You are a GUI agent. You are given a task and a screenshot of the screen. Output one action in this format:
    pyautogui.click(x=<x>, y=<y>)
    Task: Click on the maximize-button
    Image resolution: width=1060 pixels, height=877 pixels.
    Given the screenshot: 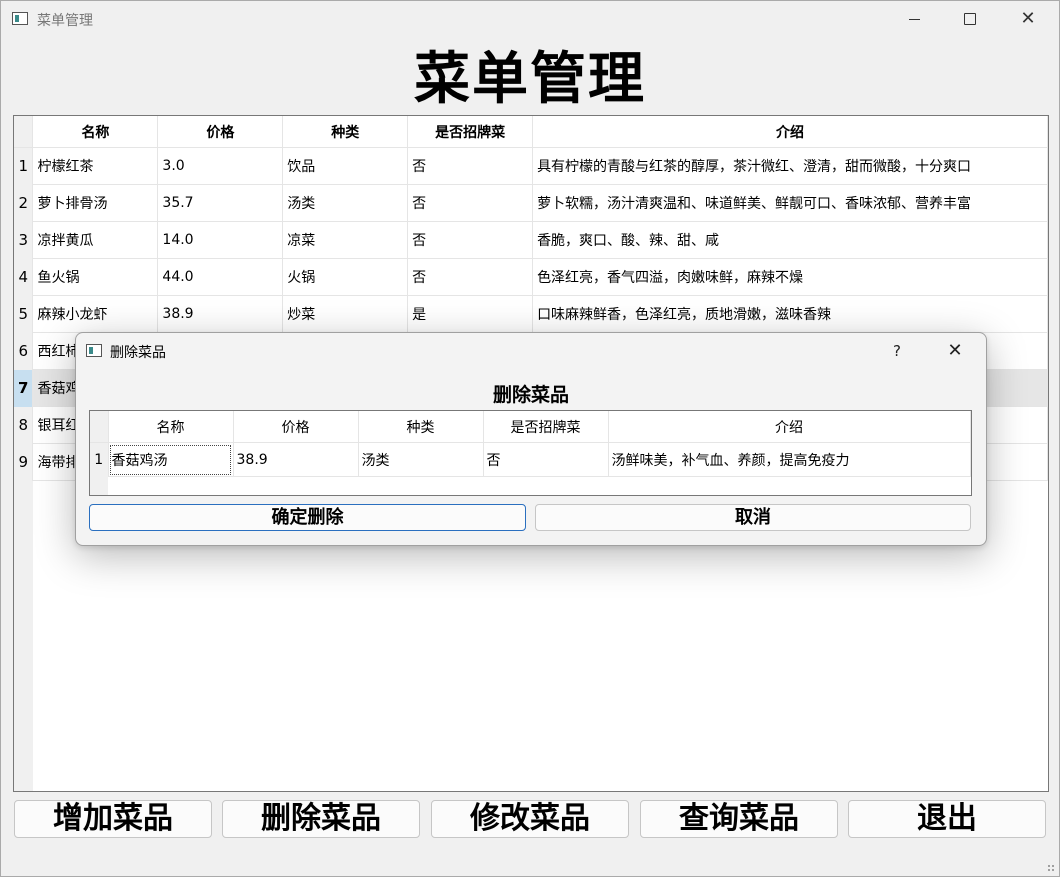 What is the action you would take?
    pyautogui.click(x=970, y=19)
    